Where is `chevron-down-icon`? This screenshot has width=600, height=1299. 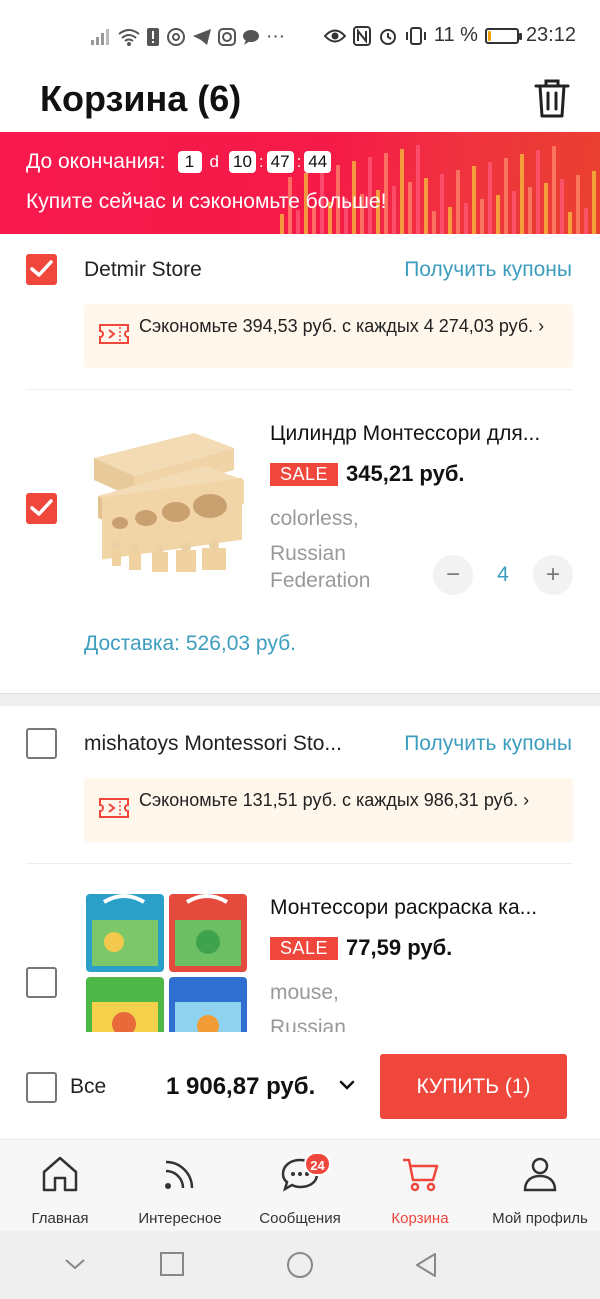
chevron-down-icon is located at coordinates (347, 1085).